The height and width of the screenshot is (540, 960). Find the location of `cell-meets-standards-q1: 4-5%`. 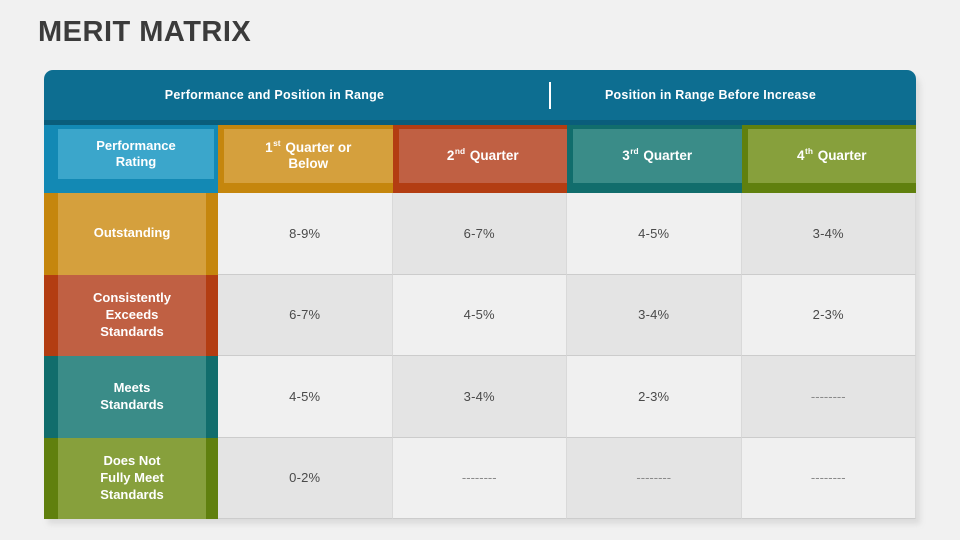

cell-meets-standards-q1: 4-5% is located at coordinates (305, 397).